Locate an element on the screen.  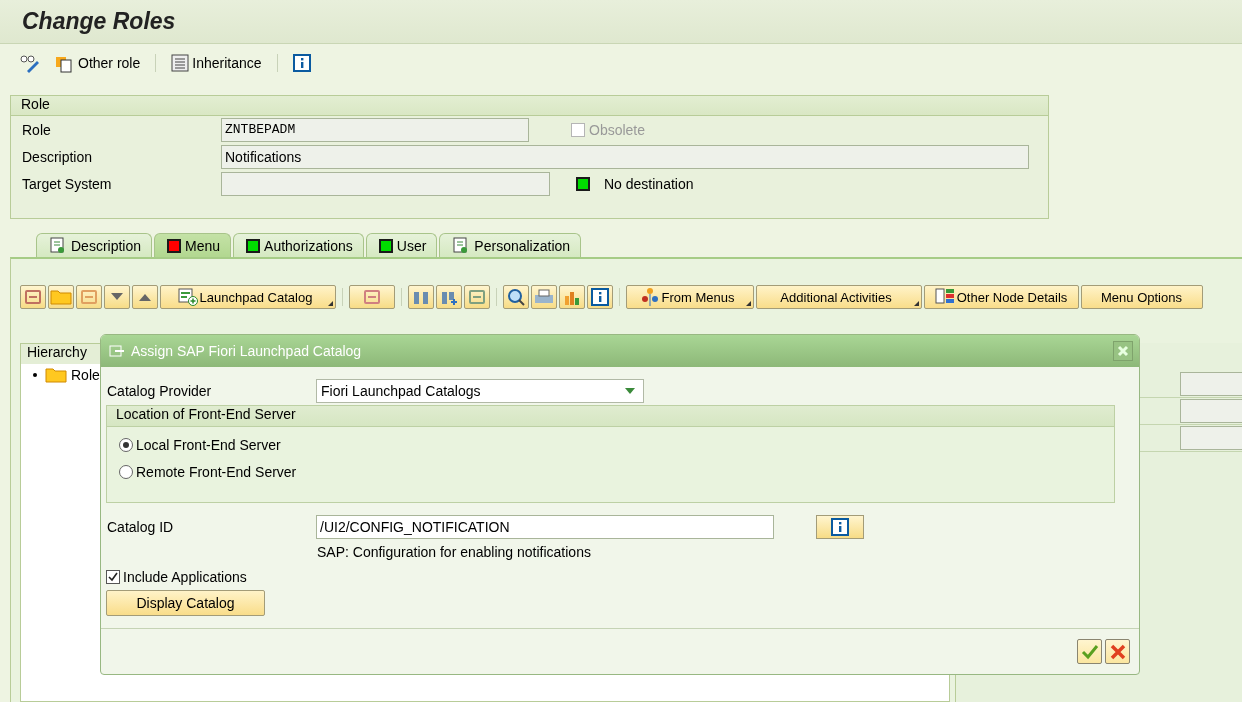
toolbar-button: Other role is located at coordinates (98, 63).